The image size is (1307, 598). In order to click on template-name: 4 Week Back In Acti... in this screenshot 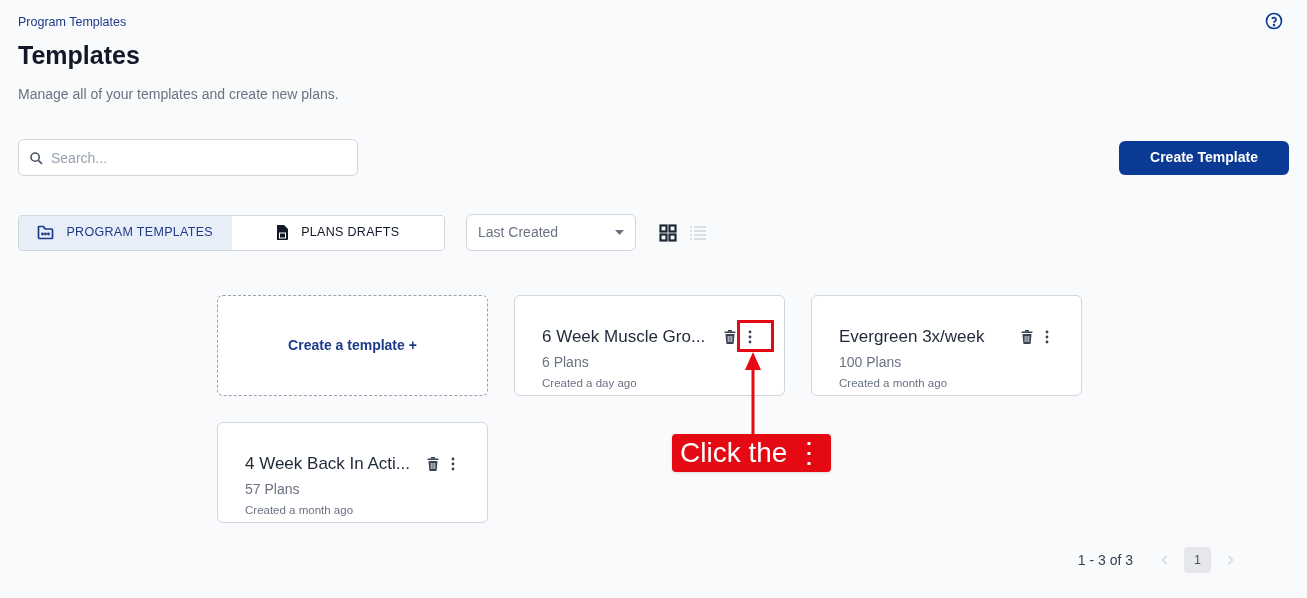, I will do `click(328, 464)`.